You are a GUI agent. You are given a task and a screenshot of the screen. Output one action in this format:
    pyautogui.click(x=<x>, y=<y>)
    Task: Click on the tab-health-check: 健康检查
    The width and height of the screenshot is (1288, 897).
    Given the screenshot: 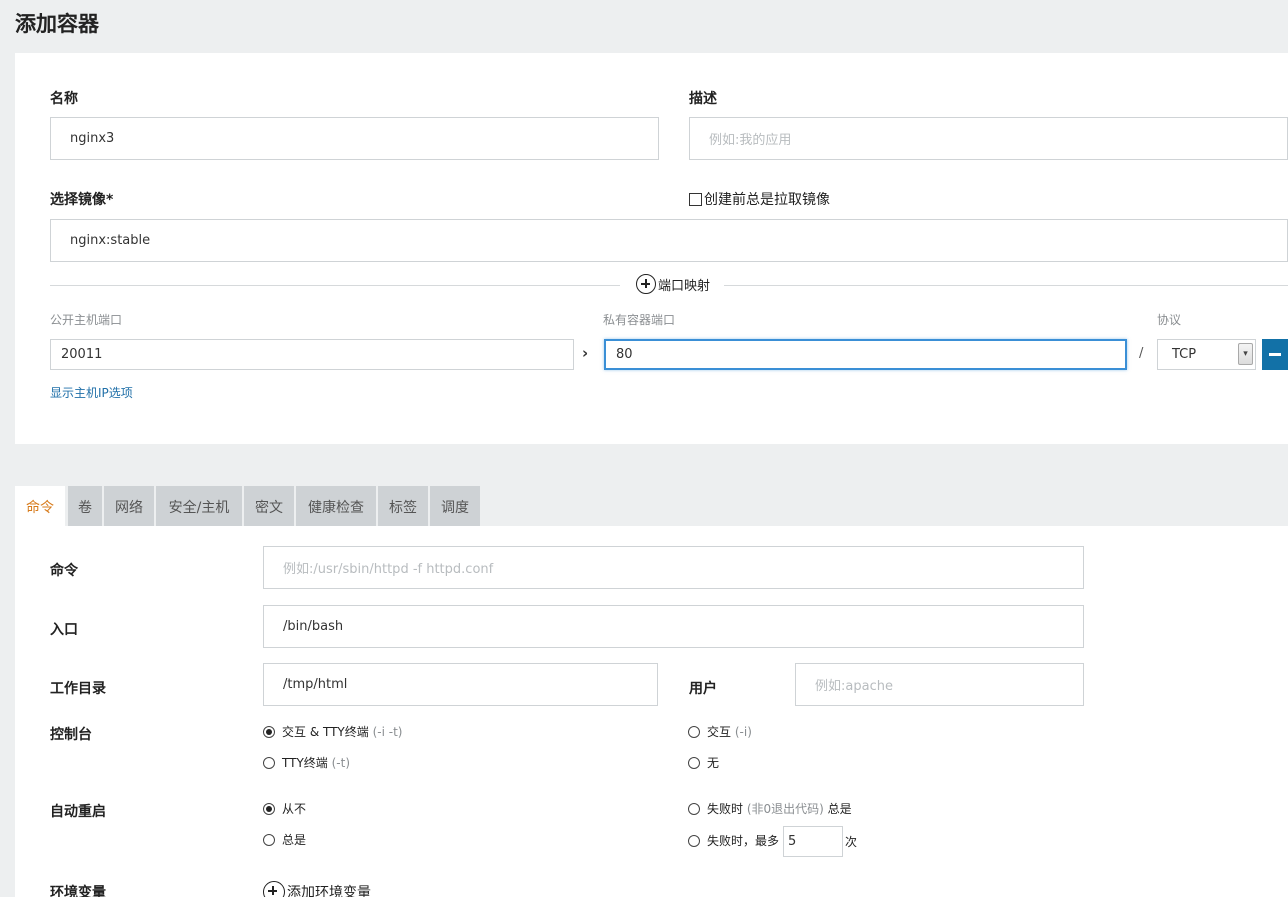 What is the action you would take?
    pyautogui.click(x=336, y=506)
    